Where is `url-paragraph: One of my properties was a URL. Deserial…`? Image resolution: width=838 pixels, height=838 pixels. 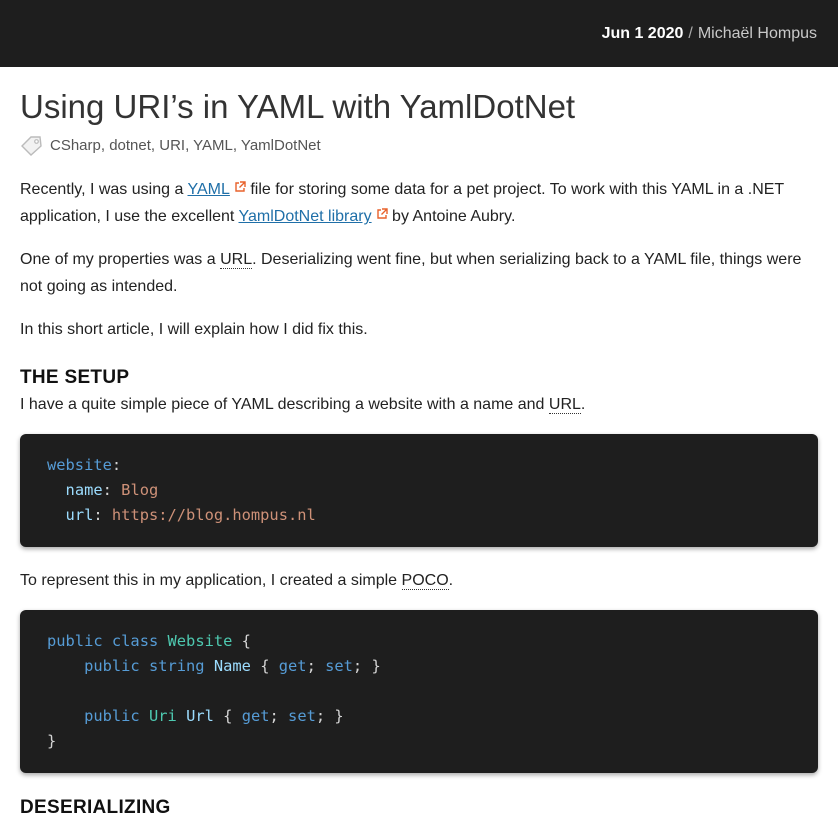
url-paragraph: One of my properties was a URL. Deserial… is located at coordinates (411, 273).